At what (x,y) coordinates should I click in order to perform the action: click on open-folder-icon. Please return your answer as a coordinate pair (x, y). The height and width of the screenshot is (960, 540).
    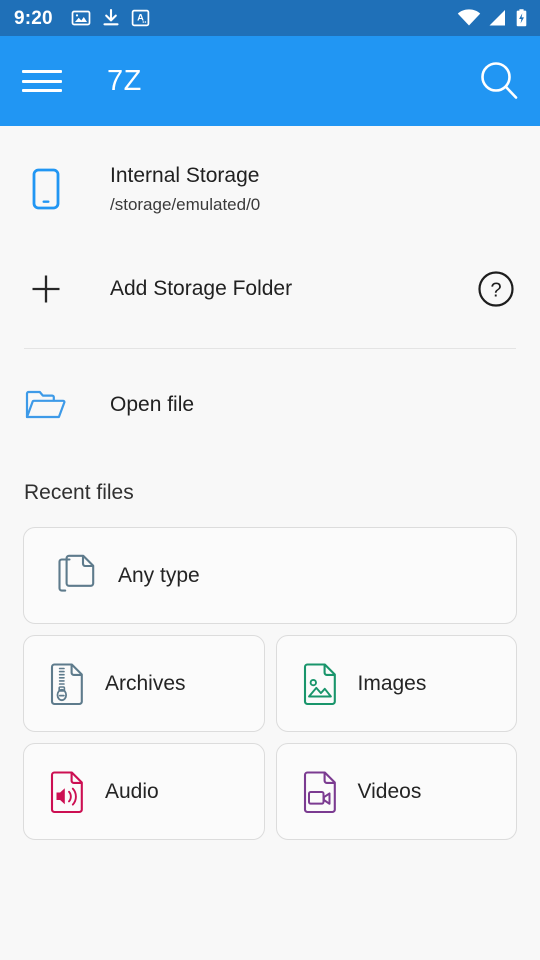
    Looking at the image, I should click on (45, 404).